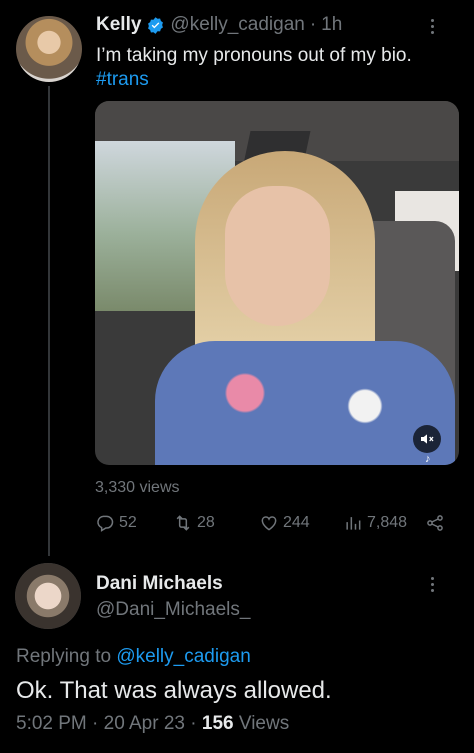 Image resolution: width=474 pixels, height=753 pixels. What do you see at coordinates (174, 690) in the screenshot?
I see `reply-text: Ok. That was always allowed.` at bounding box center [174, 690].